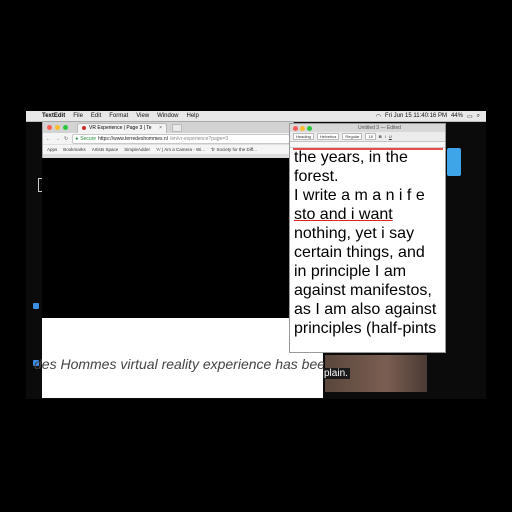  I want to click on size-select: 18, so click(370, 136).